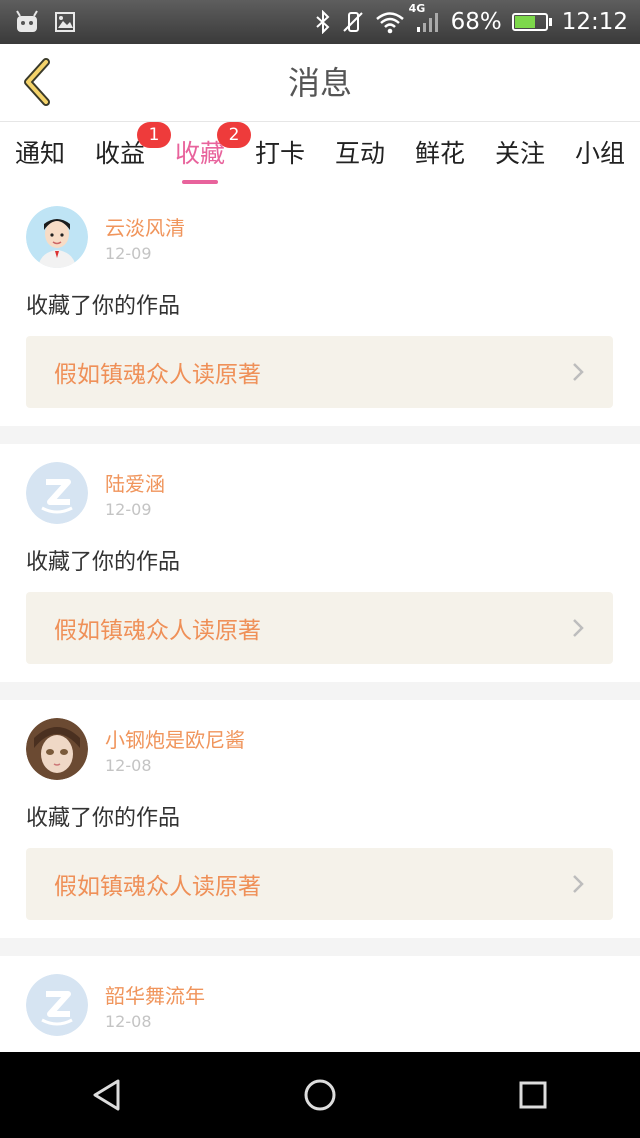  I want to click on tab-label: 互动, so click(359, 153).